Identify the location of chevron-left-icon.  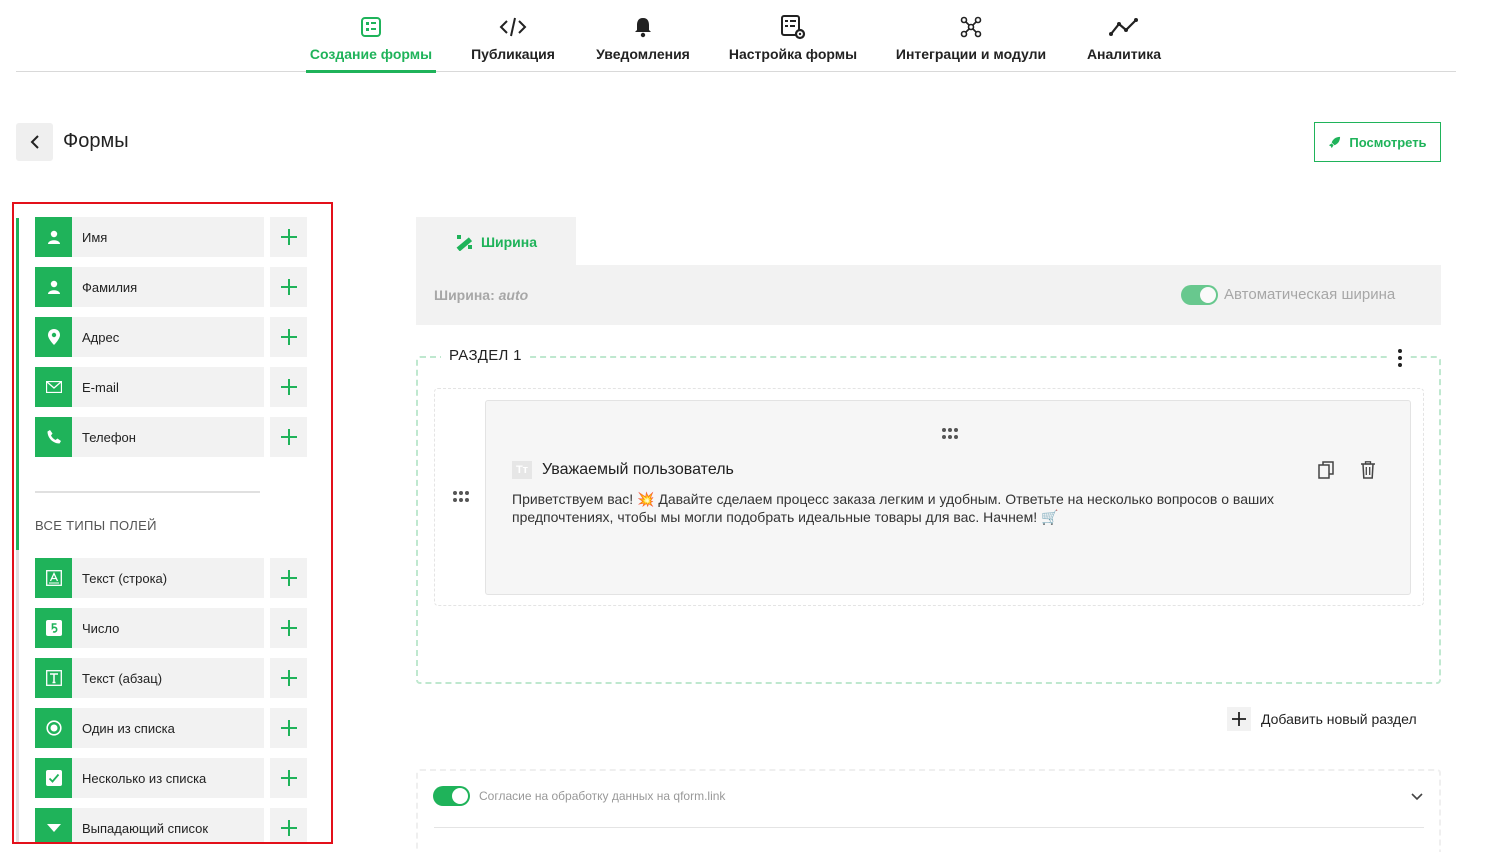
(34, 142).